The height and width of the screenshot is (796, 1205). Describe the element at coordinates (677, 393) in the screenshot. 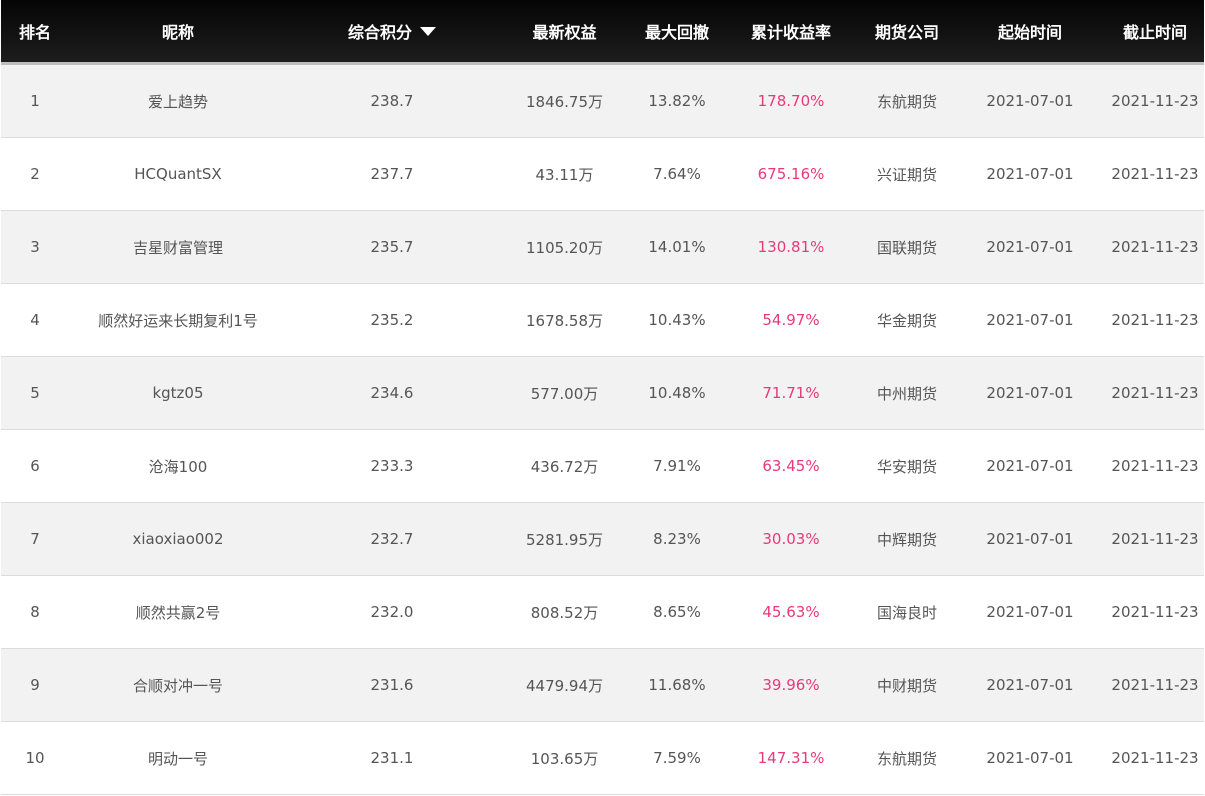

I see `cell-drawdown: 10.48%` at that location.